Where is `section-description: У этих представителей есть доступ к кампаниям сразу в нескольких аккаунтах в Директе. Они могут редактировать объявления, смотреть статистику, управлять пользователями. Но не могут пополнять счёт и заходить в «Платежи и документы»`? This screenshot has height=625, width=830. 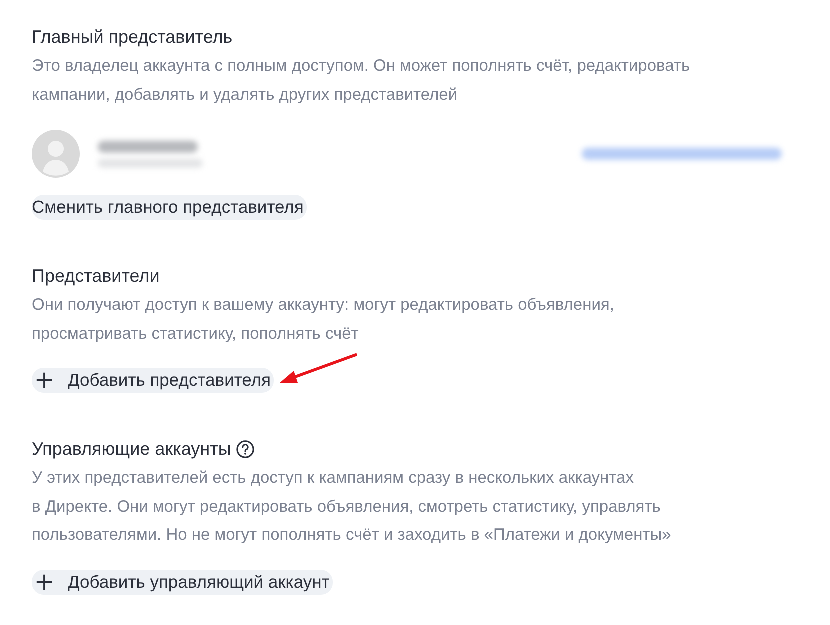 section-description: У этих представителей есть доступ к кампаниям сразу в нескольких аккаунтах в Директе. Они могут редактировать объявления, смотреть статистику, управлять пользователями. Но не могут пополнять счёт и заходить в «Платежи и документы» is located at coordinates (352, 507).